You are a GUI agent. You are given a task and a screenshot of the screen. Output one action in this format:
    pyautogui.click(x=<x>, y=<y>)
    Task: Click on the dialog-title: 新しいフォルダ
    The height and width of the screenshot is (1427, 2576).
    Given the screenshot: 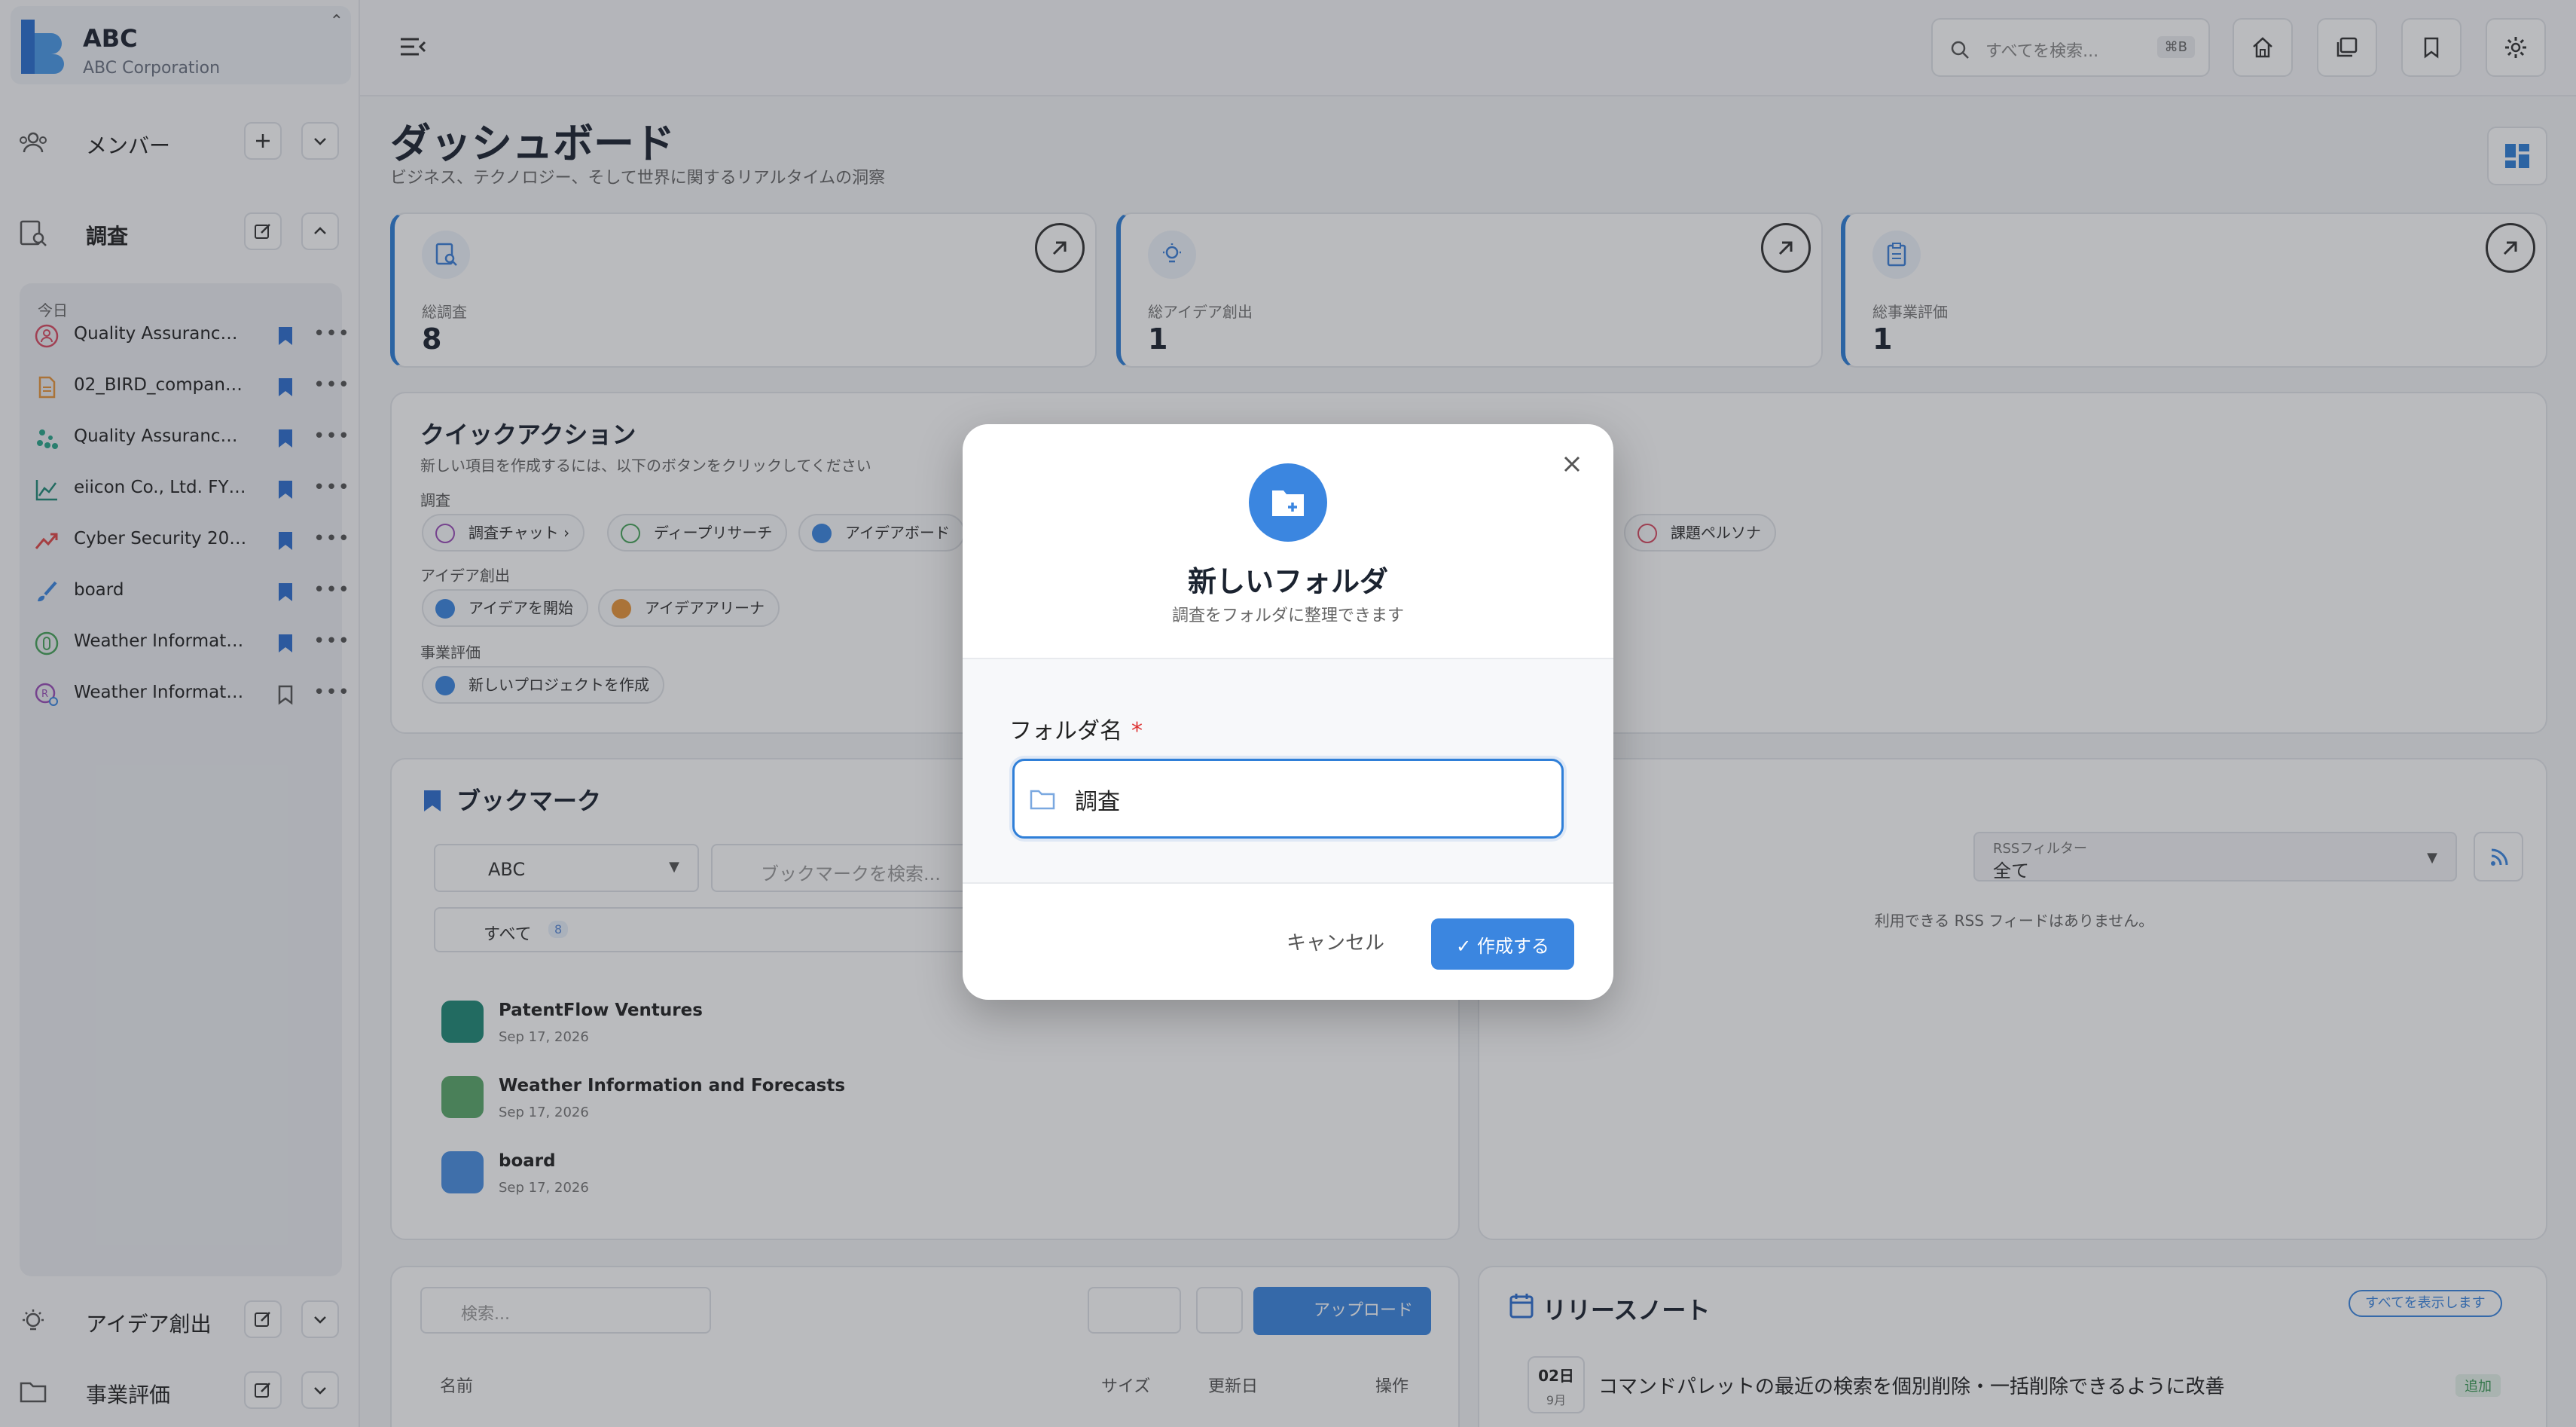 What is the action you would take?
    pyautogui.click(x=1288, y=581)
    